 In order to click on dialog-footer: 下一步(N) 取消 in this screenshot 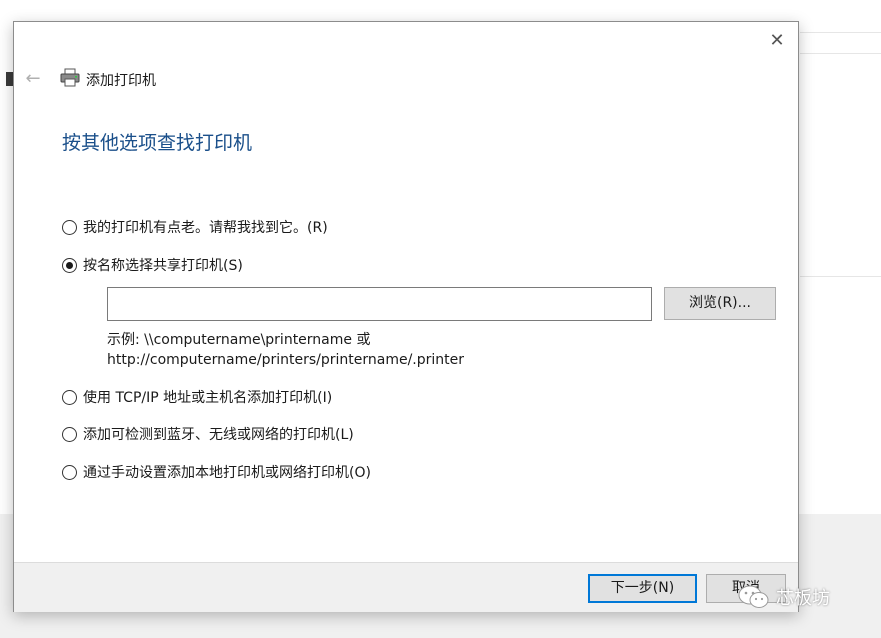, I will do `click(406, 587)`.